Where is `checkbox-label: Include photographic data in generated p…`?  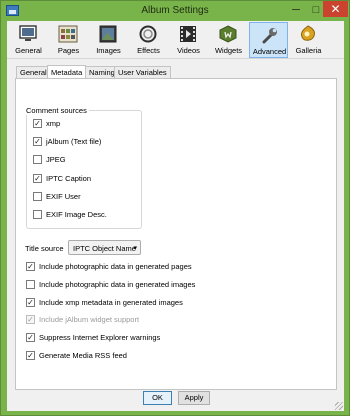
checkbox-label: Include photographic data in generated p… is located at coordinates (115, 266).